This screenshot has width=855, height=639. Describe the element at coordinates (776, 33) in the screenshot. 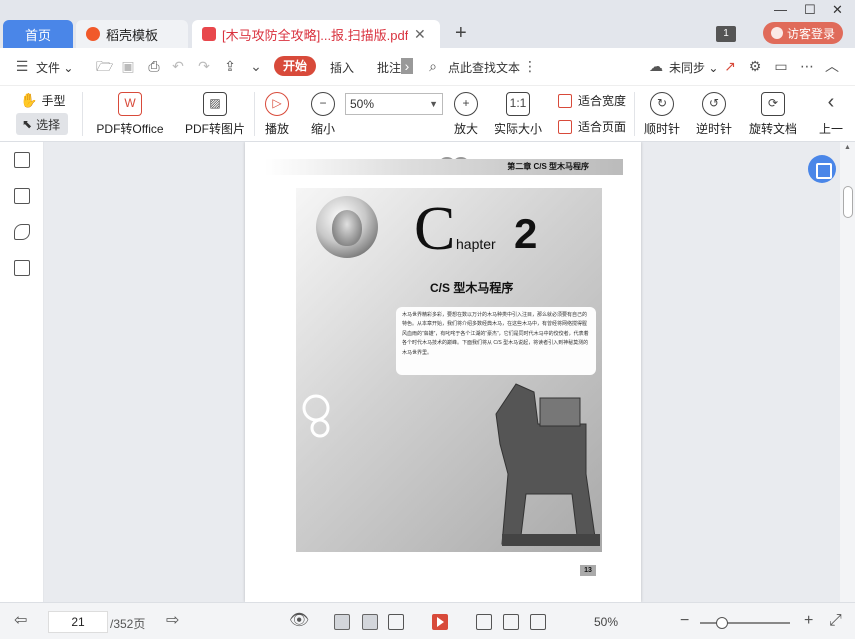

I see `avatar-icon` at that location.